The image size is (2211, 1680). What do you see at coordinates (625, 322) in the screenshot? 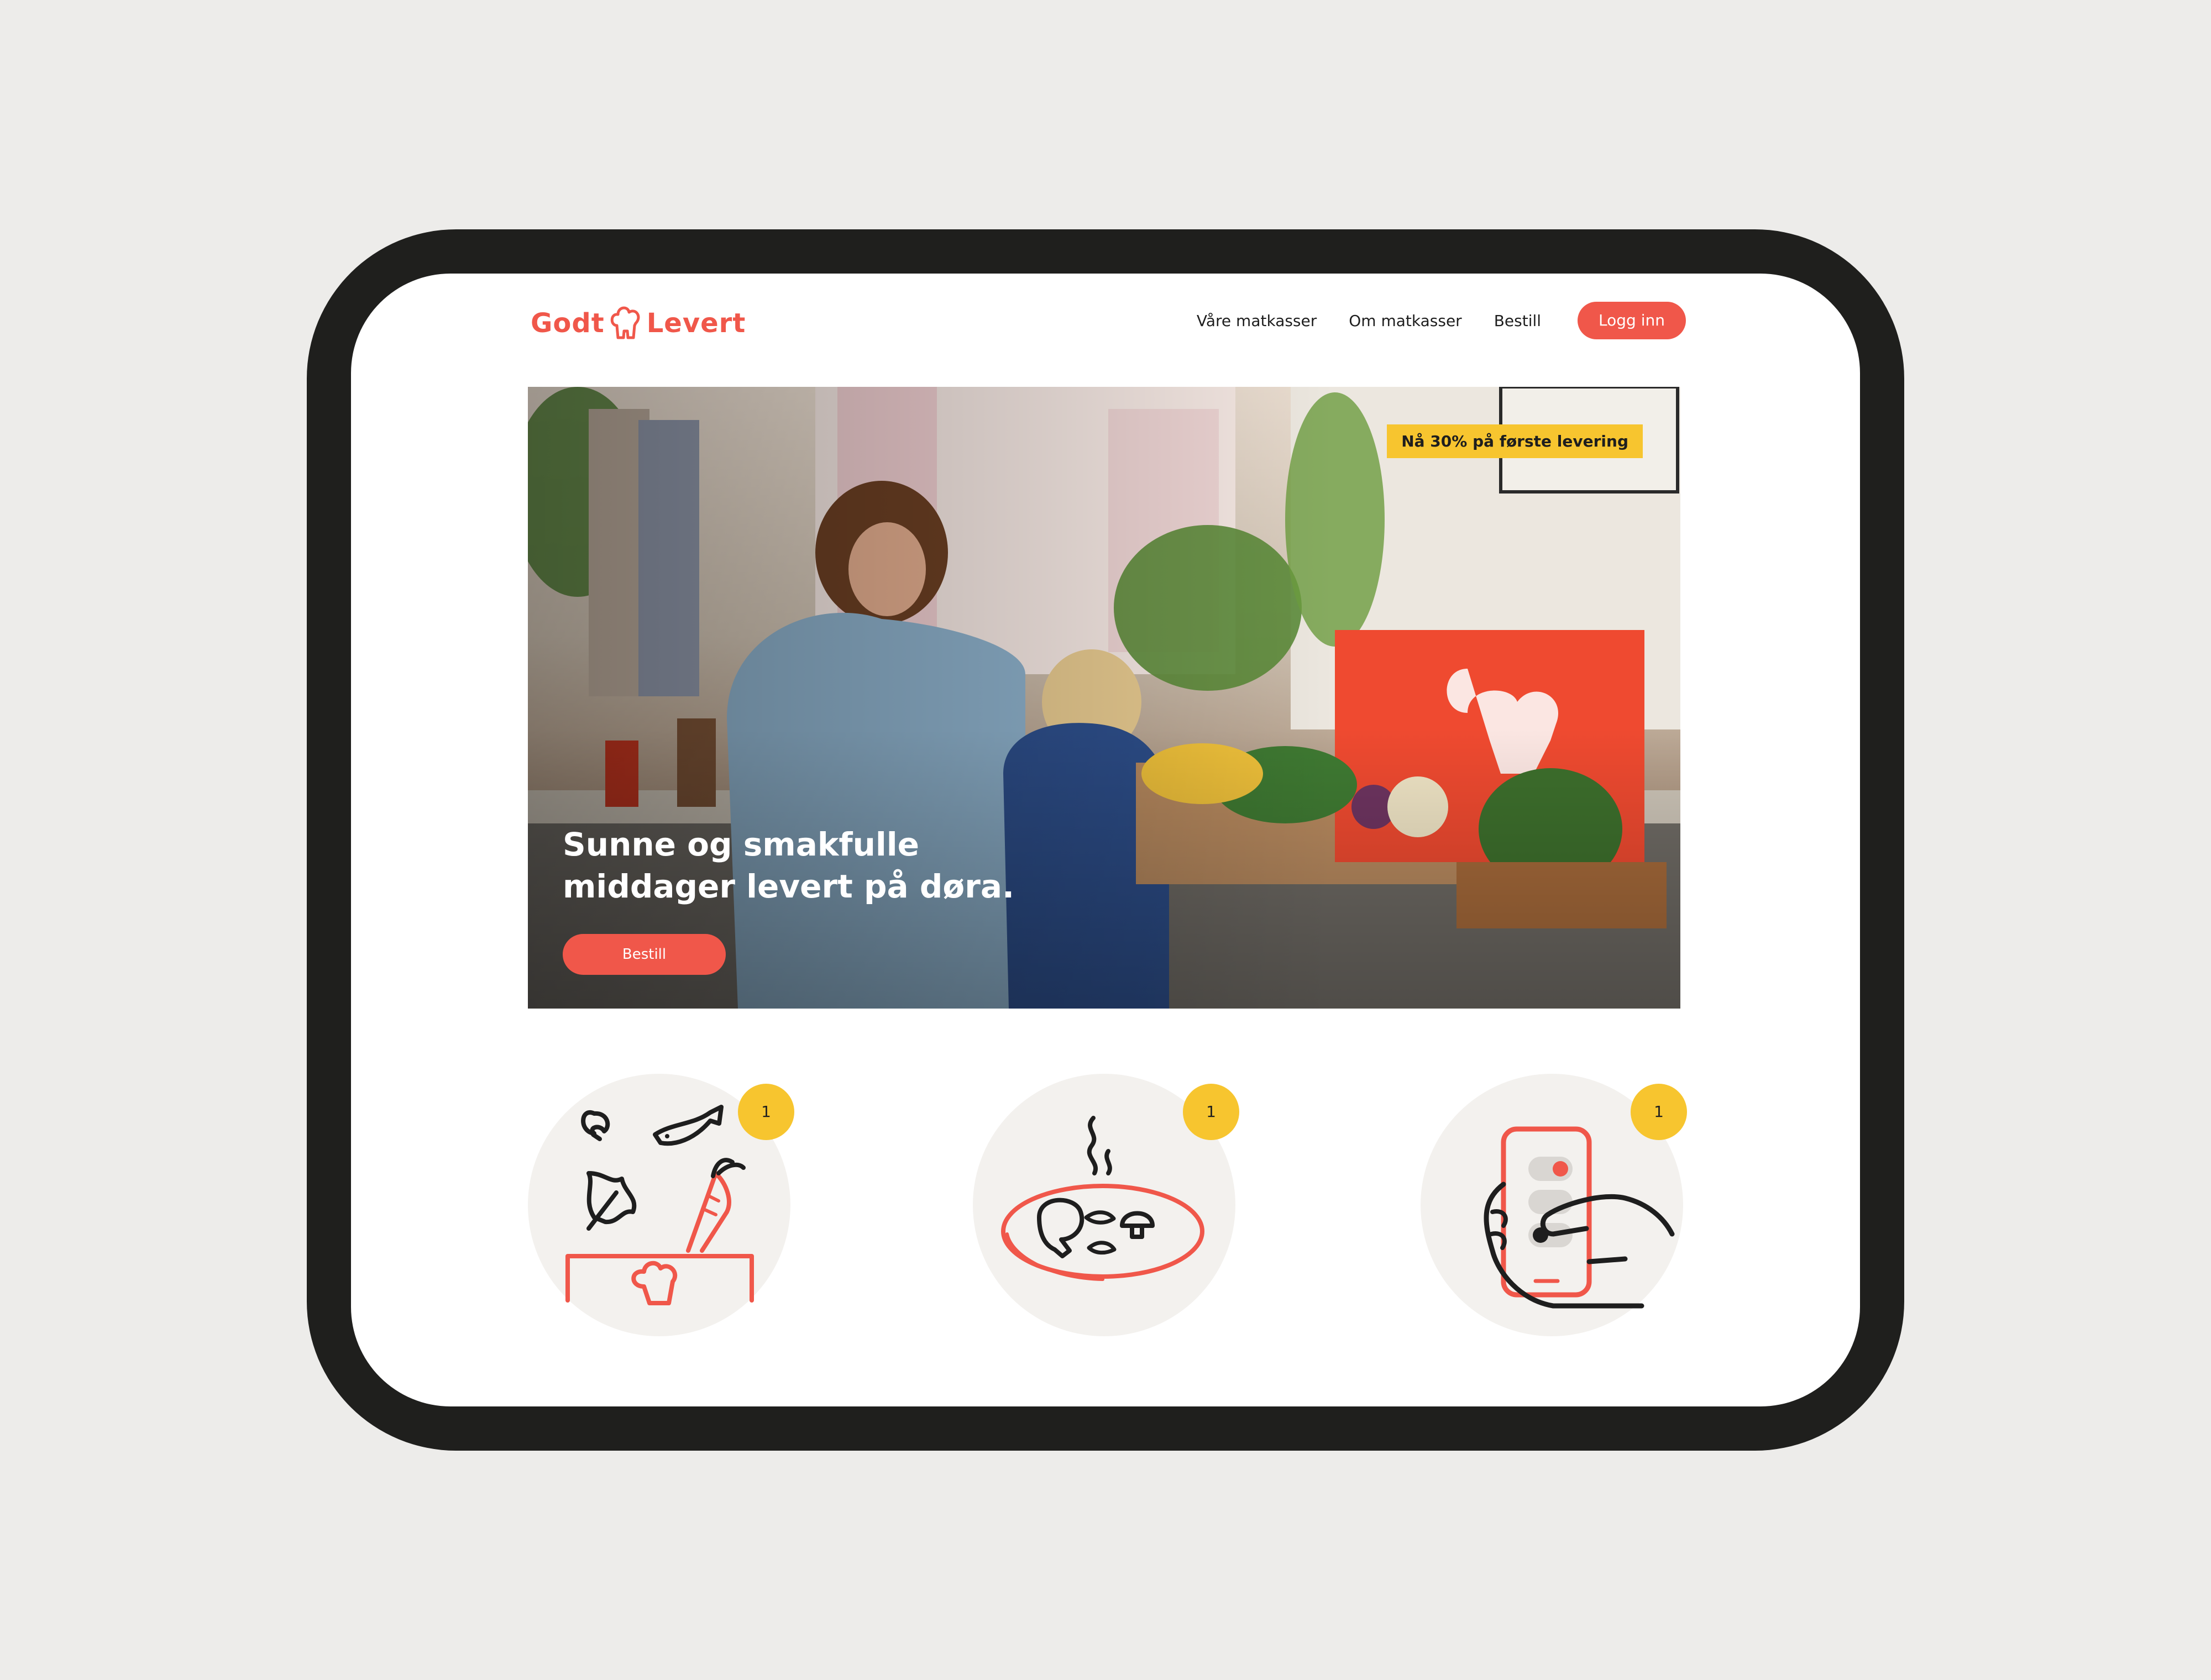
I see `chef-hat-icon` at bounding box center [625, 322].